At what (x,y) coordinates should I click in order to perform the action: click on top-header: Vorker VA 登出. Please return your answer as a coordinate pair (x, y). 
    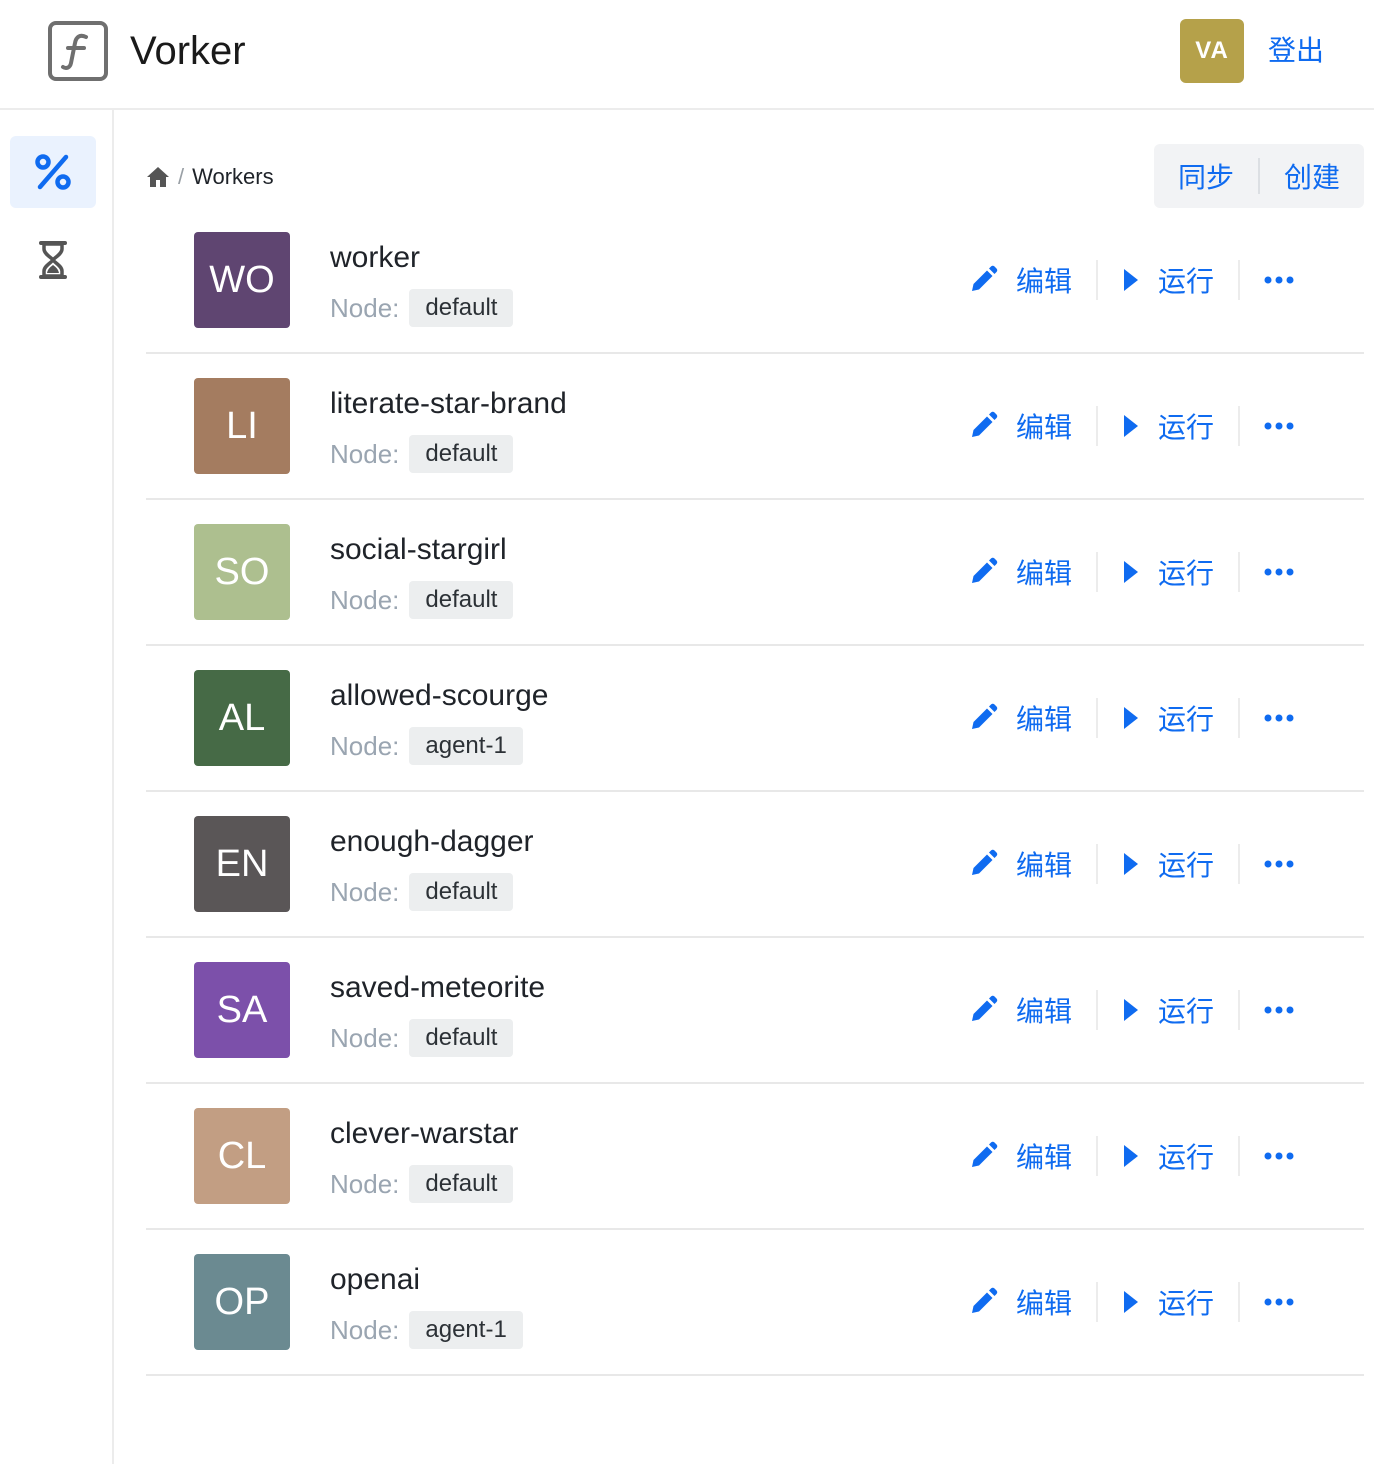
    Looking at the image, I should click on (687, 55).